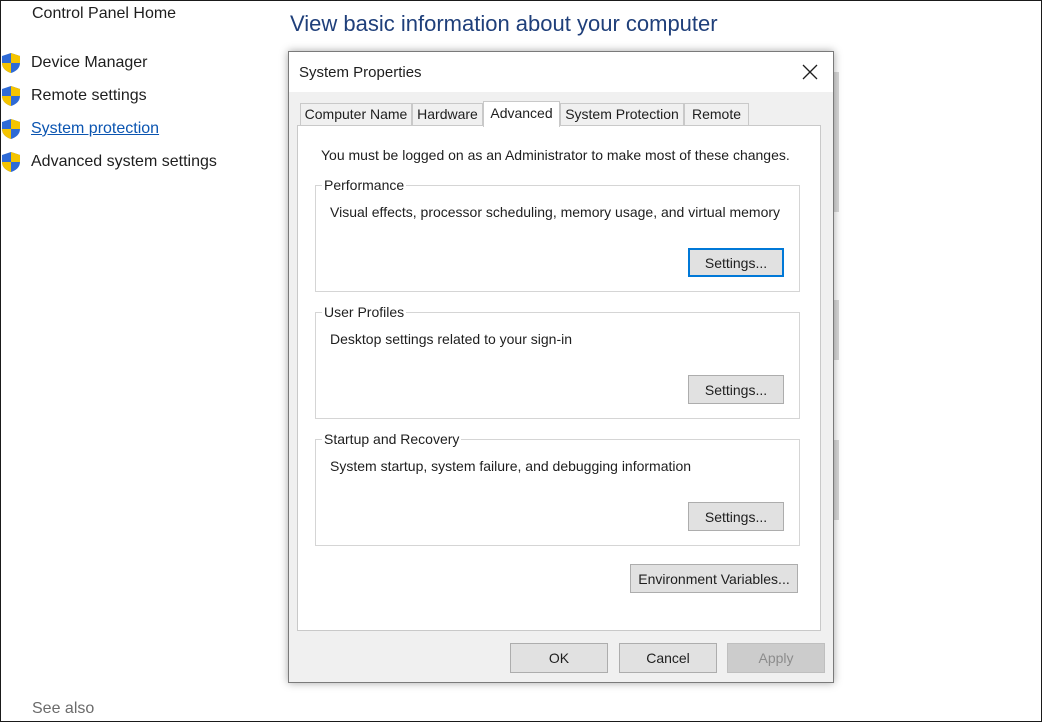  I want to click on tab-remote: Remote, so click(716, 114).